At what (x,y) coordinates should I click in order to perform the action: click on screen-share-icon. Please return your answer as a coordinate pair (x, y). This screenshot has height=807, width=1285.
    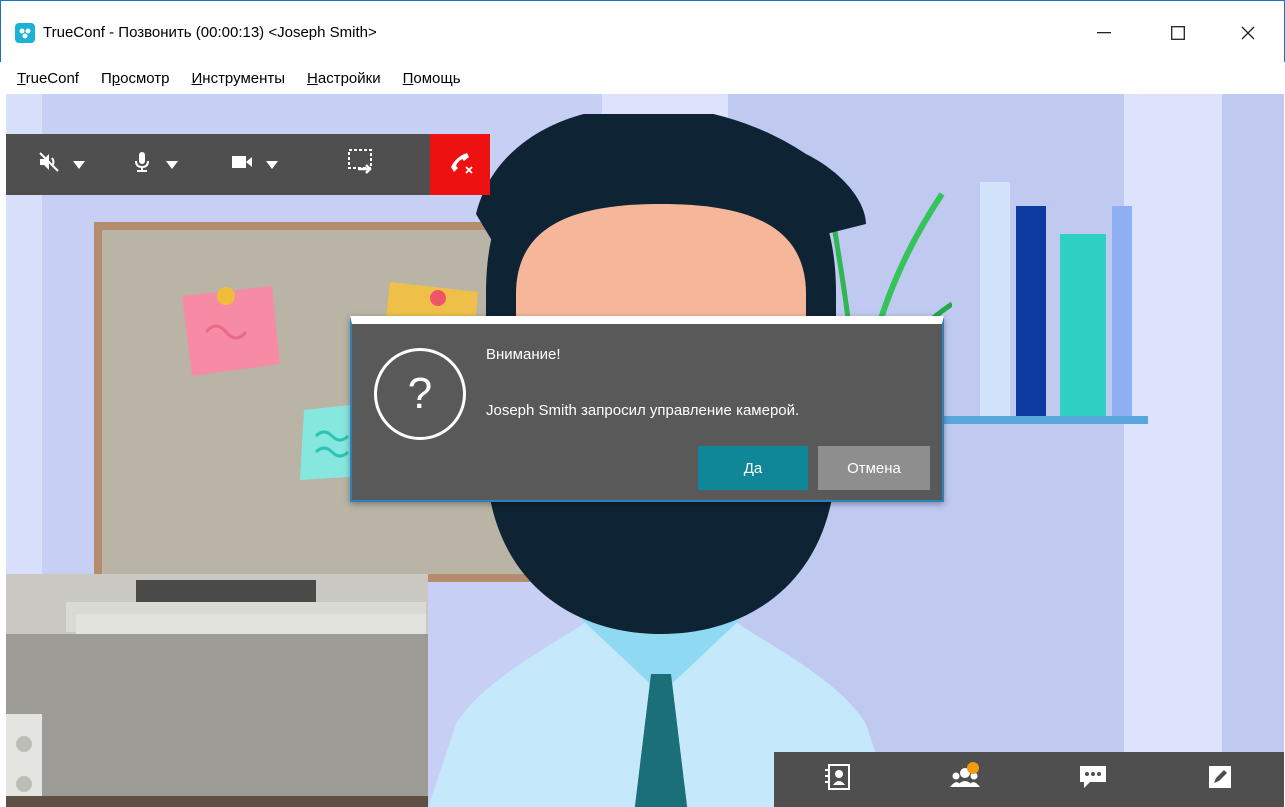
    Looking at the image, I should click on (361, 164).